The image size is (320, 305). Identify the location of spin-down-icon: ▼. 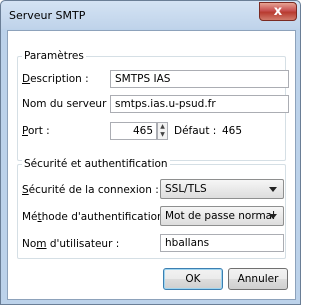
(162, 135).